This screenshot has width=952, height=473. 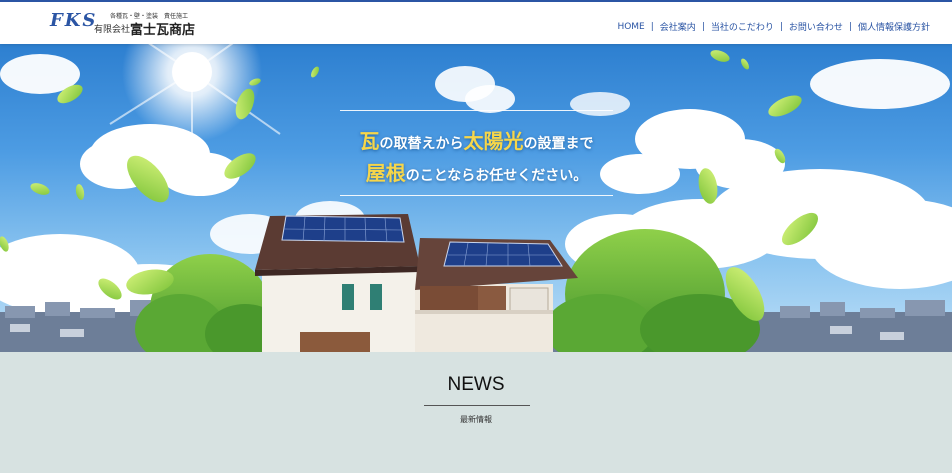 What do you see at coordinates (112, 30) in the screenshot?
I see `logo-company-type: 有限会社` at bounding box center [112, 30].